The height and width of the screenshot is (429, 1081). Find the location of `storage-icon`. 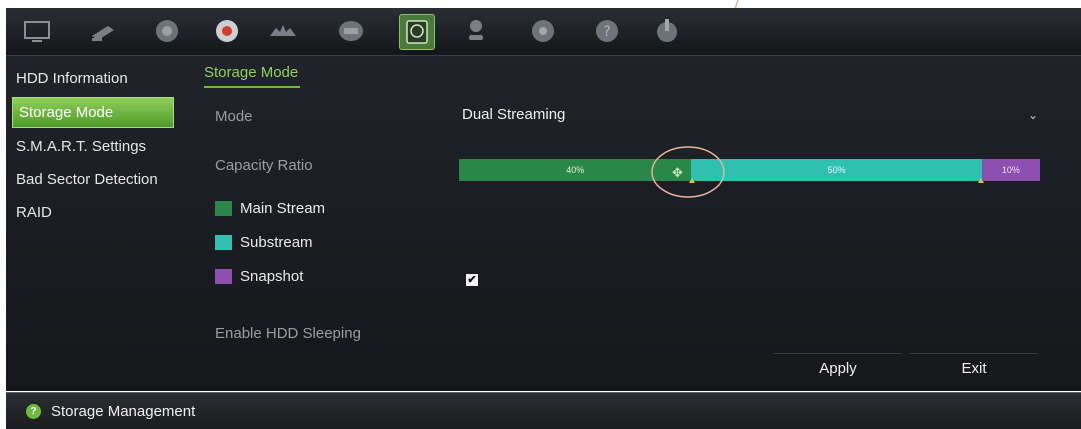

storage-icon is located at coordinates (417, 32).